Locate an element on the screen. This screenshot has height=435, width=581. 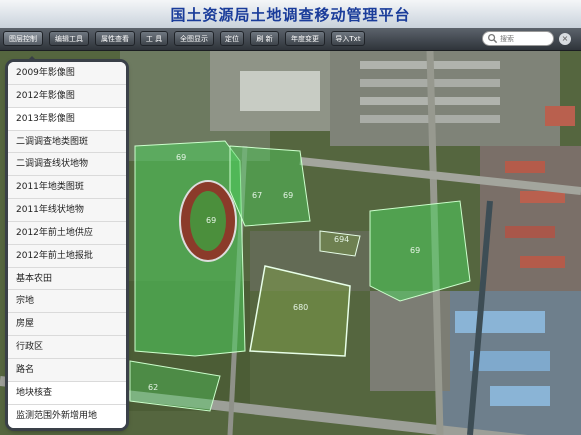
layer-item-admin-districts: 行政区 is located at coordinates (67, 347).